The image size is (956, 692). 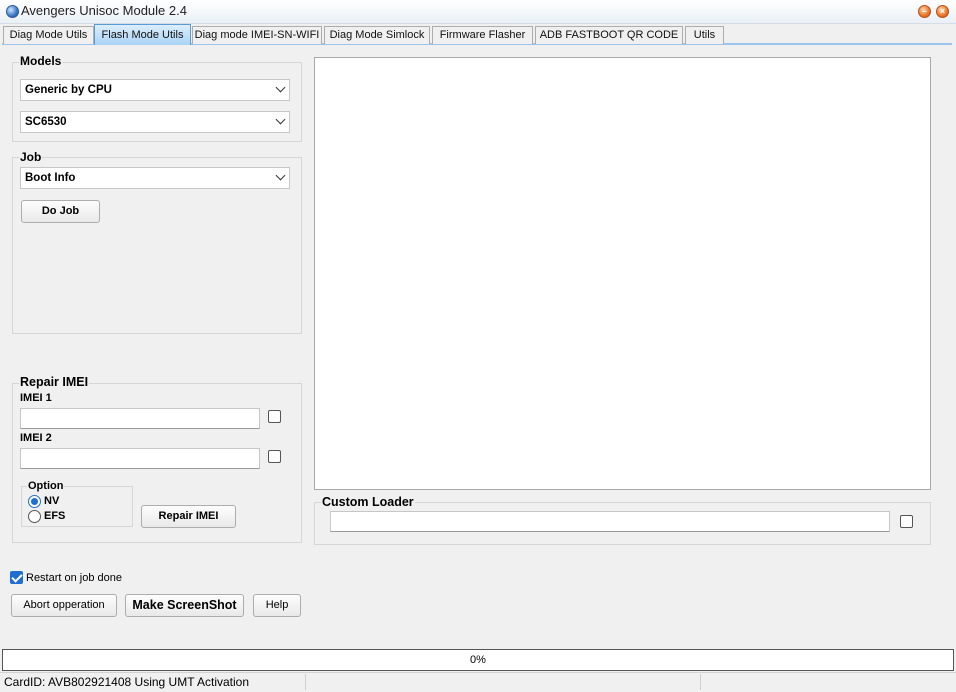 What do you see at coordinates (64, 605) in the screenshot?
I see `abort-button: Abort opperation` at bounding box center [64, 605].